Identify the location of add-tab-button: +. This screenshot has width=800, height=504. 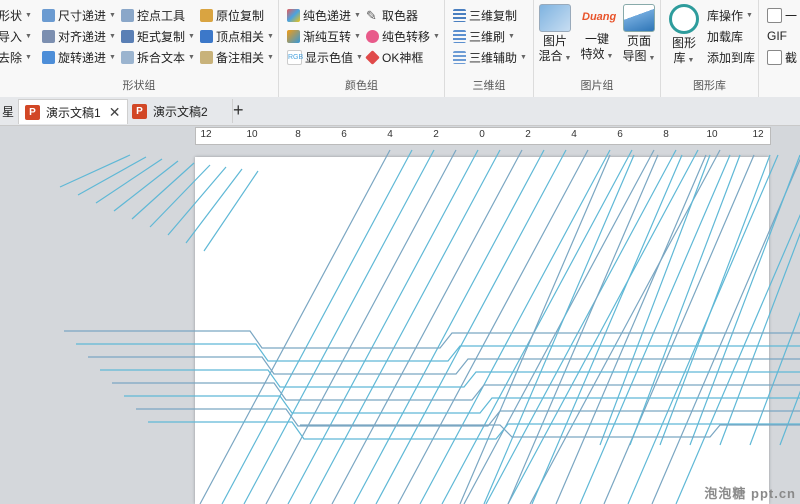
(238, 110).